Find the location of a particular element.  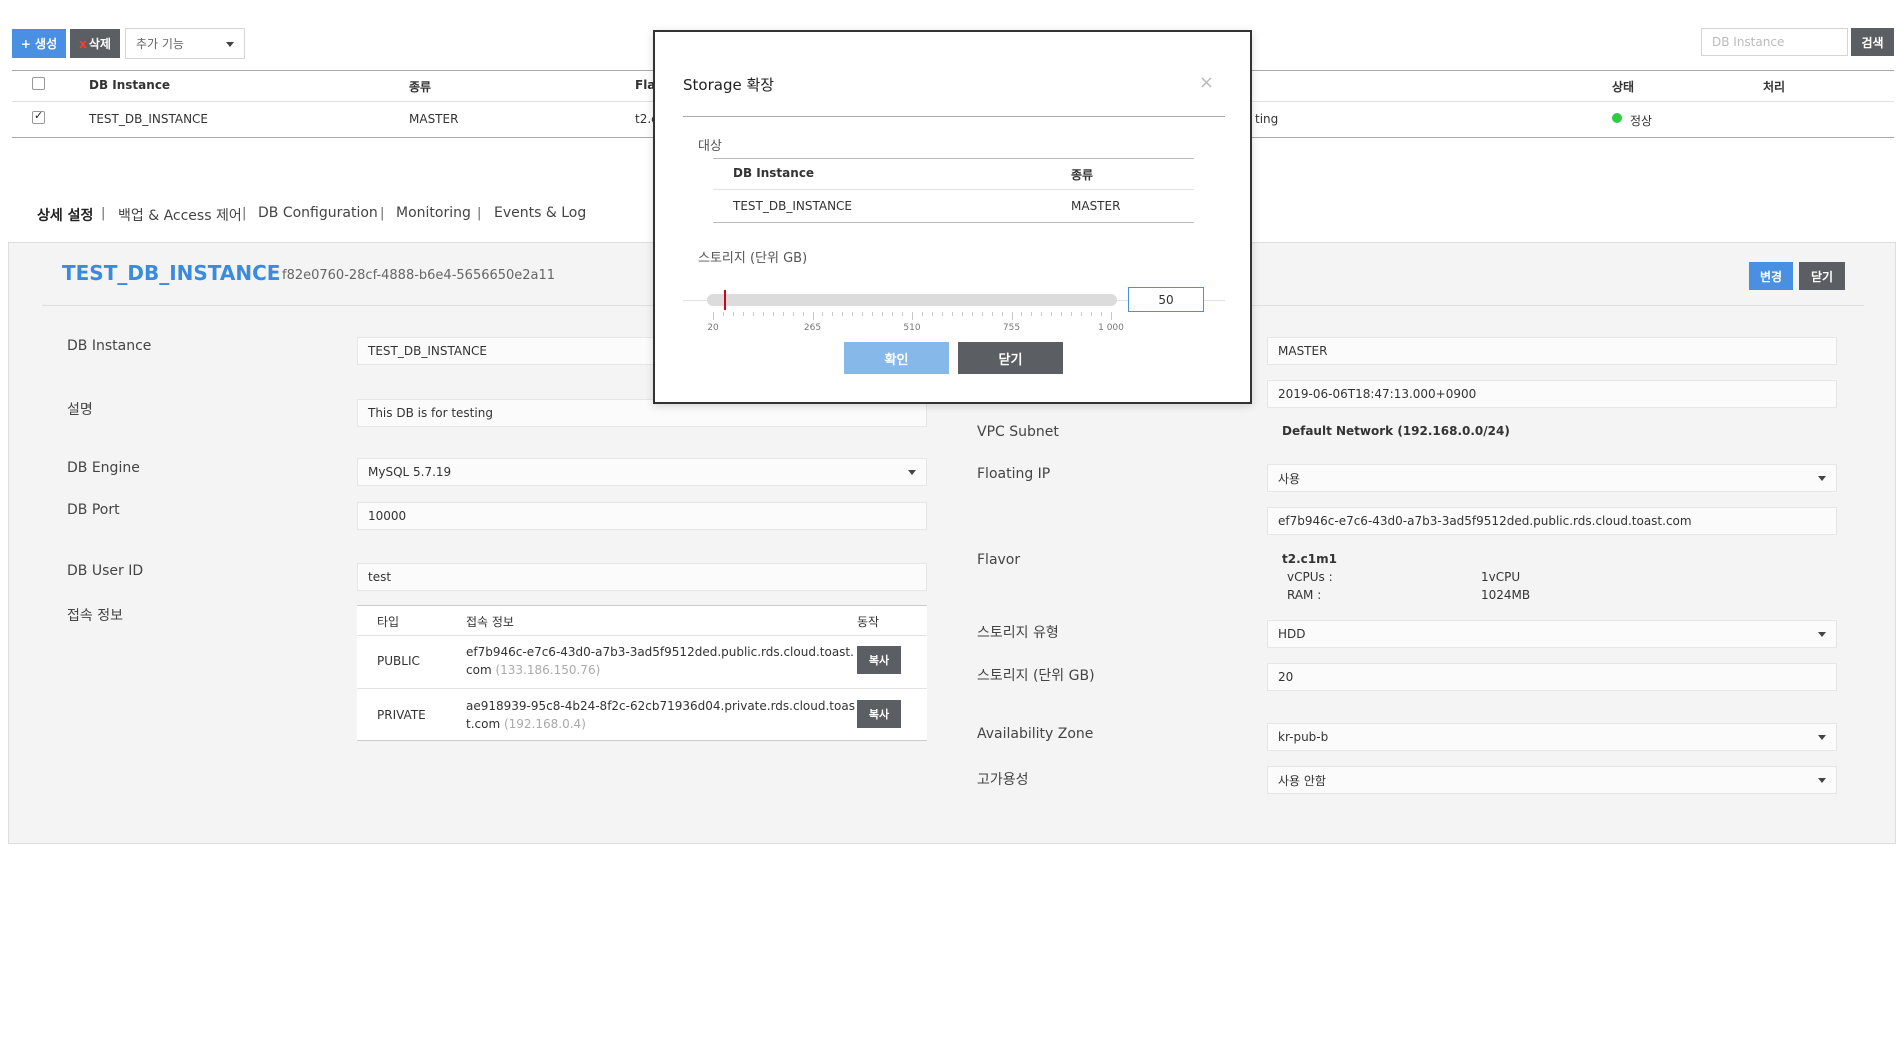

vpc-subnet-label: VPC Subnet is located at coordinates (1018, 432).